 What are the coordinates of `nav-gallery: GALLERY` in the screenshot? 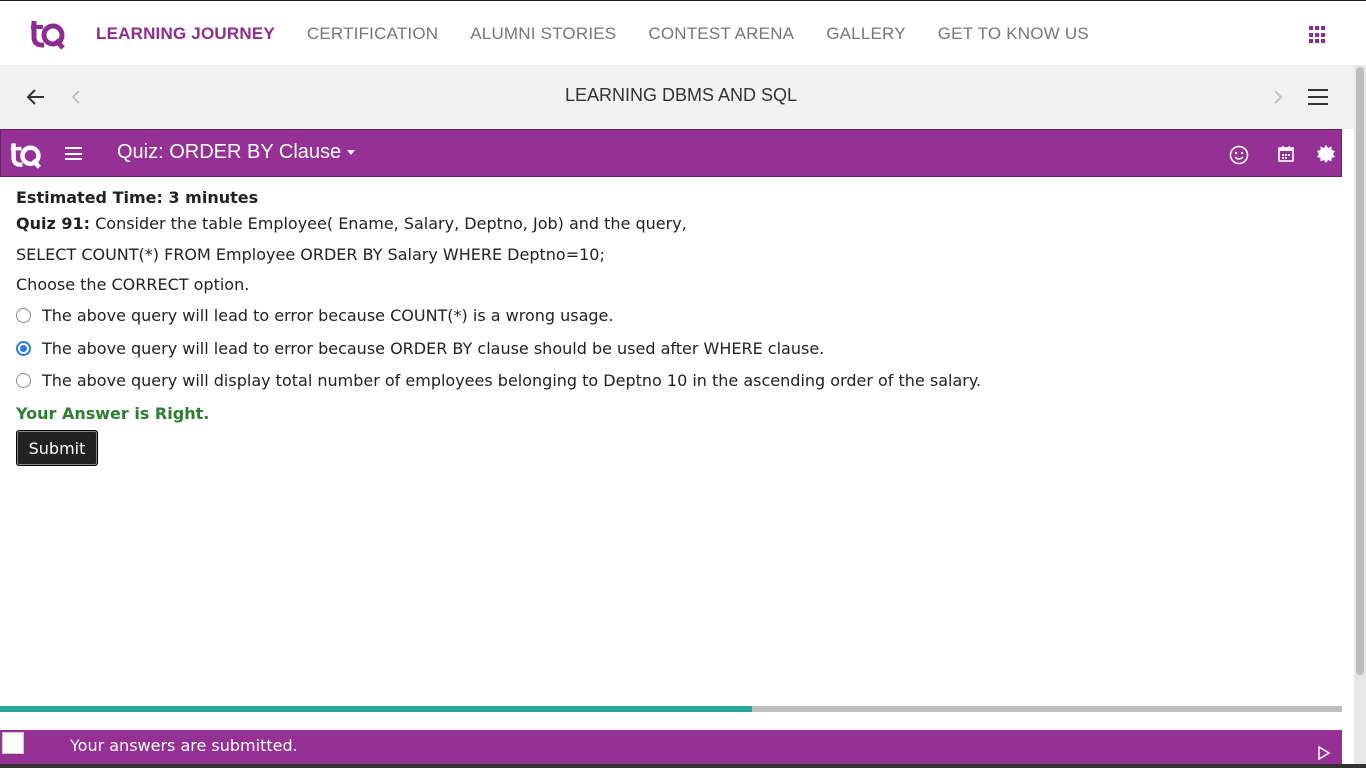 It's located at (866, 34).